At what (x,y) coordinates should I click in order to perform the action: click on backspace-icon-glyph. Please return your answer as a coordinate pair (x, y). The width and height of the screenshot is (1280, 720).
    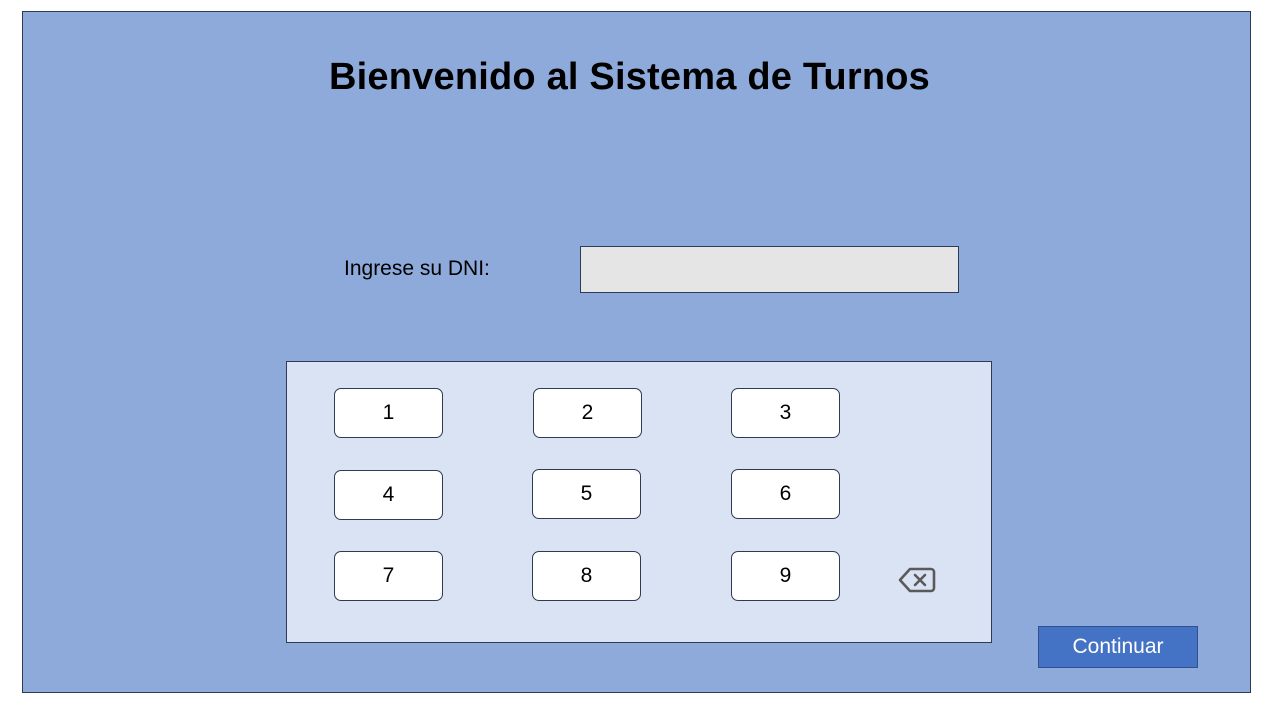
    Looking at the image, I should click on (917, 580).